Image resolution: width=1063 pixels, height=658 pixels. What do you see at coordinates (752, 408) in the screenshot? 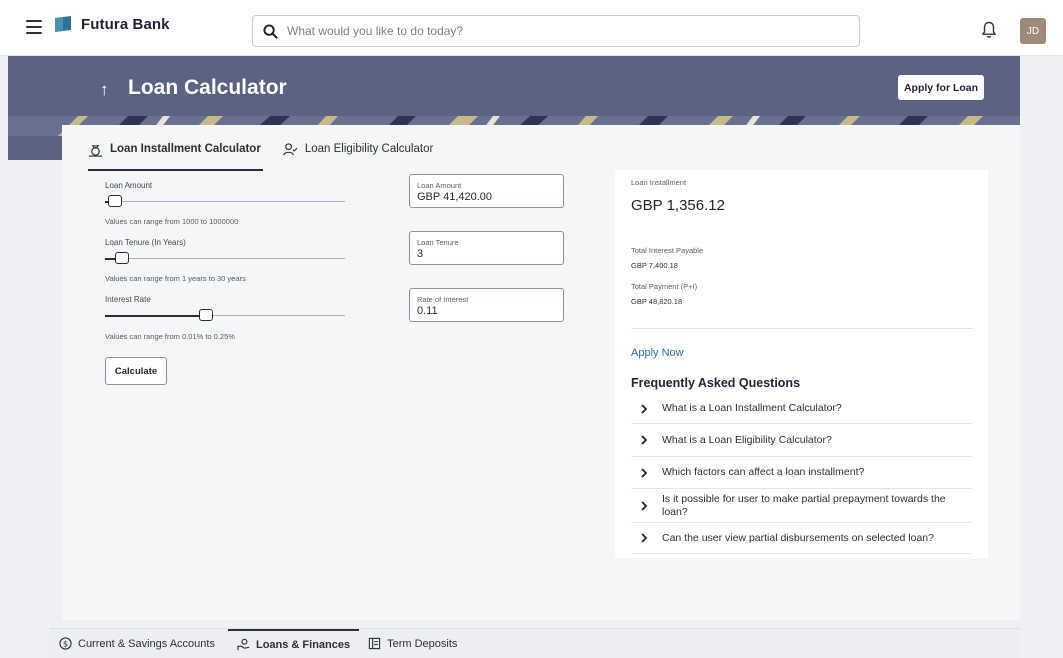
I see `faq-question: What is a Loan Installment Calculator?` at bounding box center [752, 408].